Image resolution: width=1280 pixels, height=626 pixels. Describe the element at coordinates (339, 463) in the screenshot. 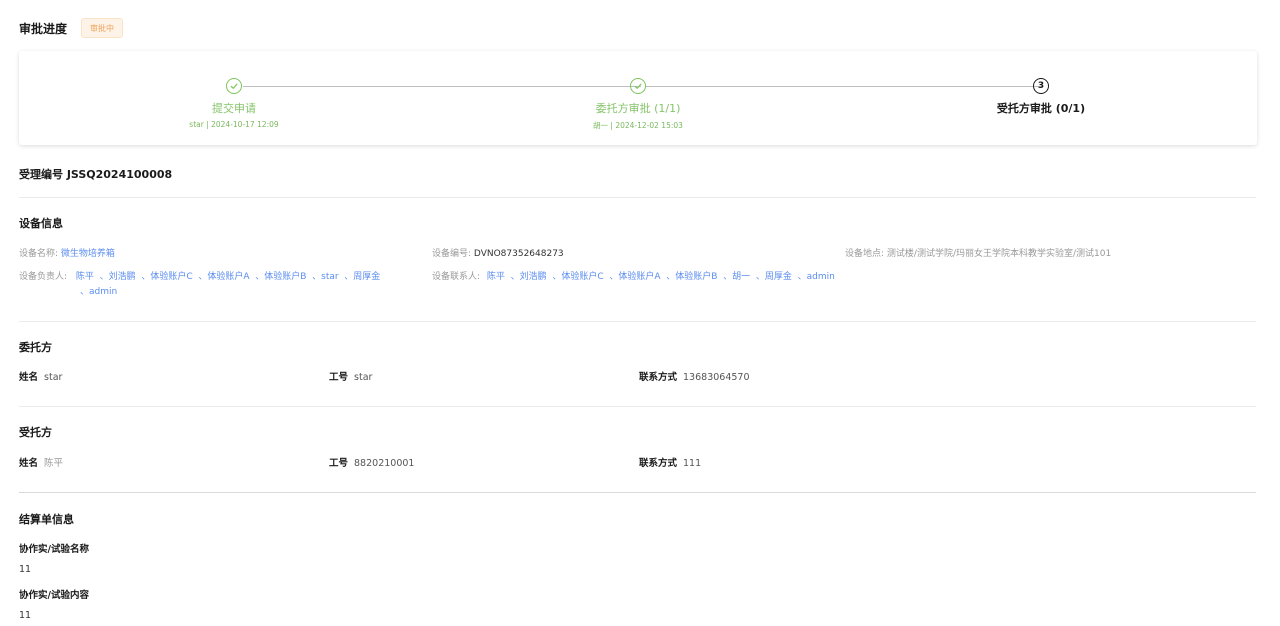

I see `trustee-id-label: 工号` at that location.